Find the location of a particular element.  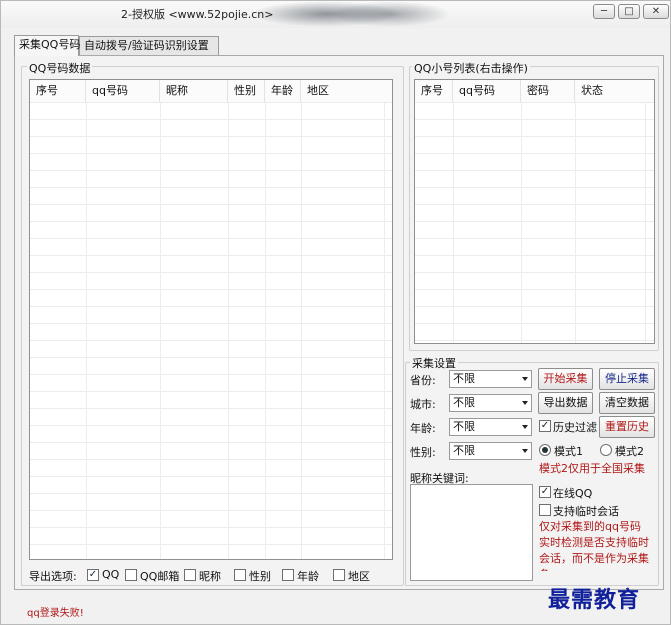

age-label: 年龄: is located at coordinates (423, 428).